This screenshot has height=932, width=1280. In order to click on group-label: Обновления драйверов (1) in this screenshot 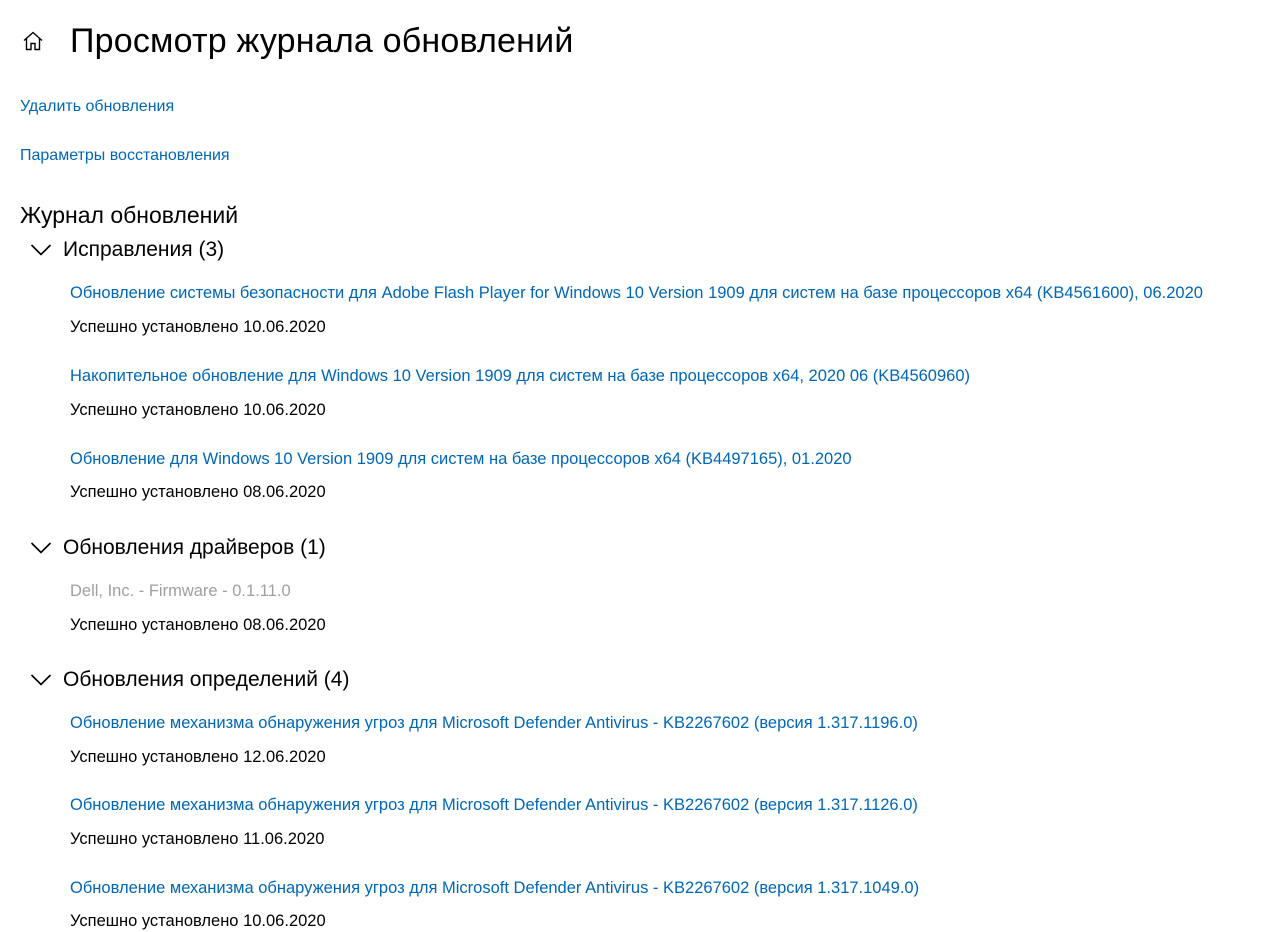, I will do `click(194, 547)`.